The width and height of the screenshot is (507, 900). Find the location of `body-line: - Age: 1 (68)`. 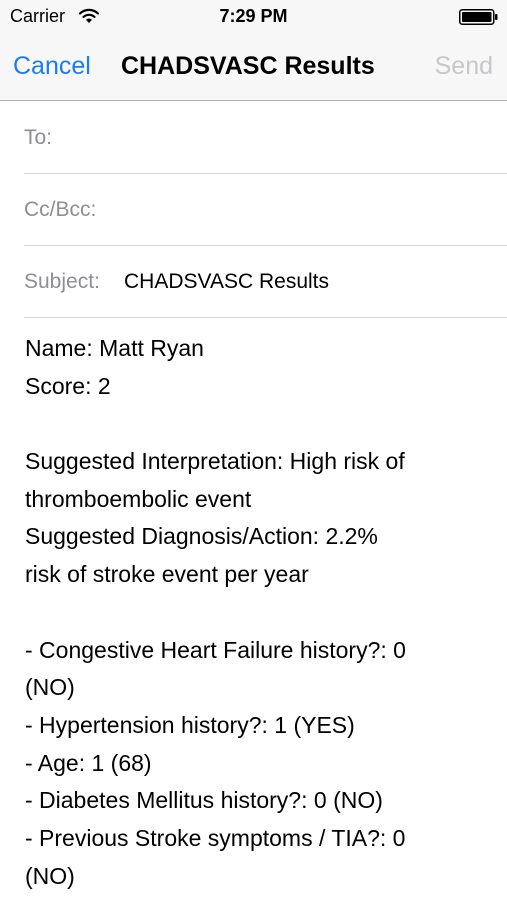

body-line: - Age: 1 (68) is located at coordinates (88, 762).